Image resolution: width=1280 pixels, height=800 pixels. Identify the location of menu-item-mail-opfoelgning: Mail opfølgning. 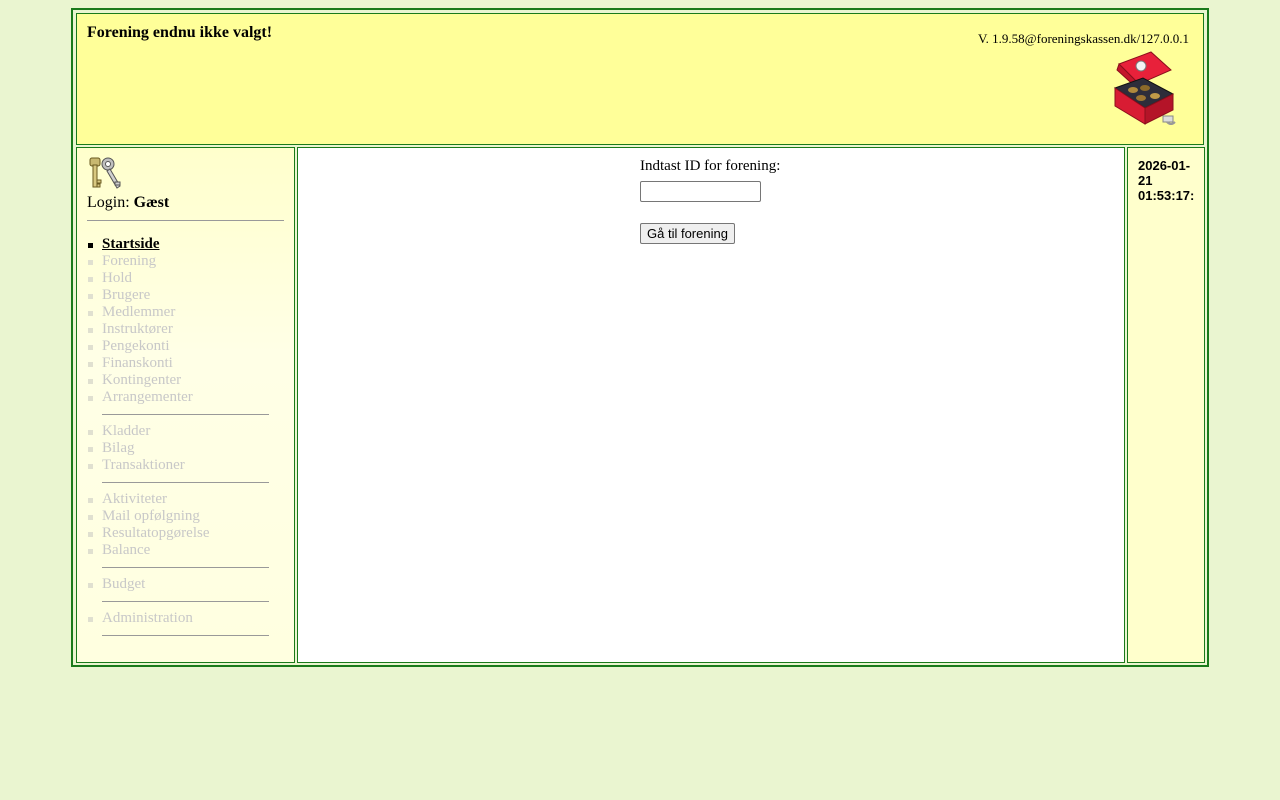
(187, 516).